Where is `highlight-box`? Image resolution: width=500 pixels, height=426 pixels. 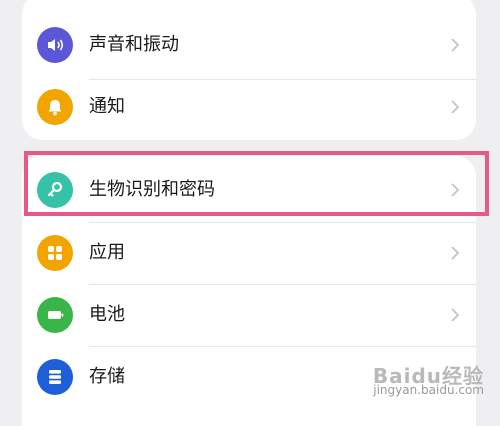 highlight-box is located at coordinates (256, 183).